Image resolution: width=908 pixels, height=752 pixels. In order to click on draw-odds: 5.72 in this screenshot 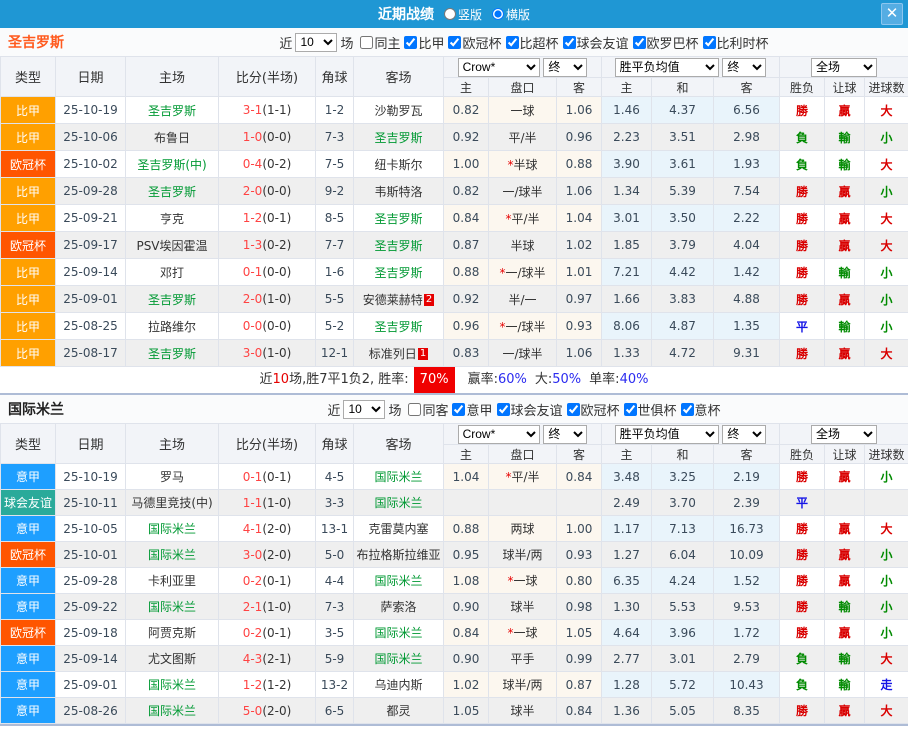, I will do `click(682, 684)`.